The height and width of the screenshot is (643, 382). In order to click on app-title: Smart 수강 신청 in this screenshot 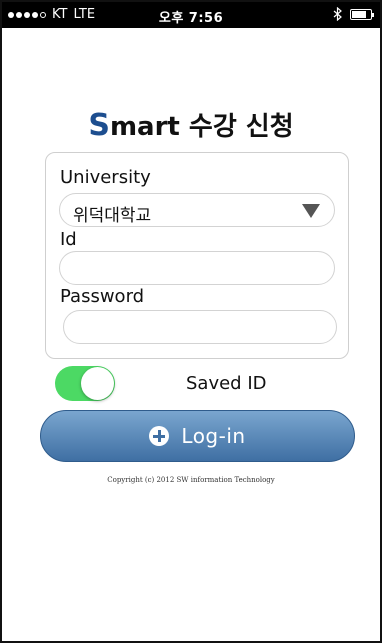, I will do `click(191, 124)`.